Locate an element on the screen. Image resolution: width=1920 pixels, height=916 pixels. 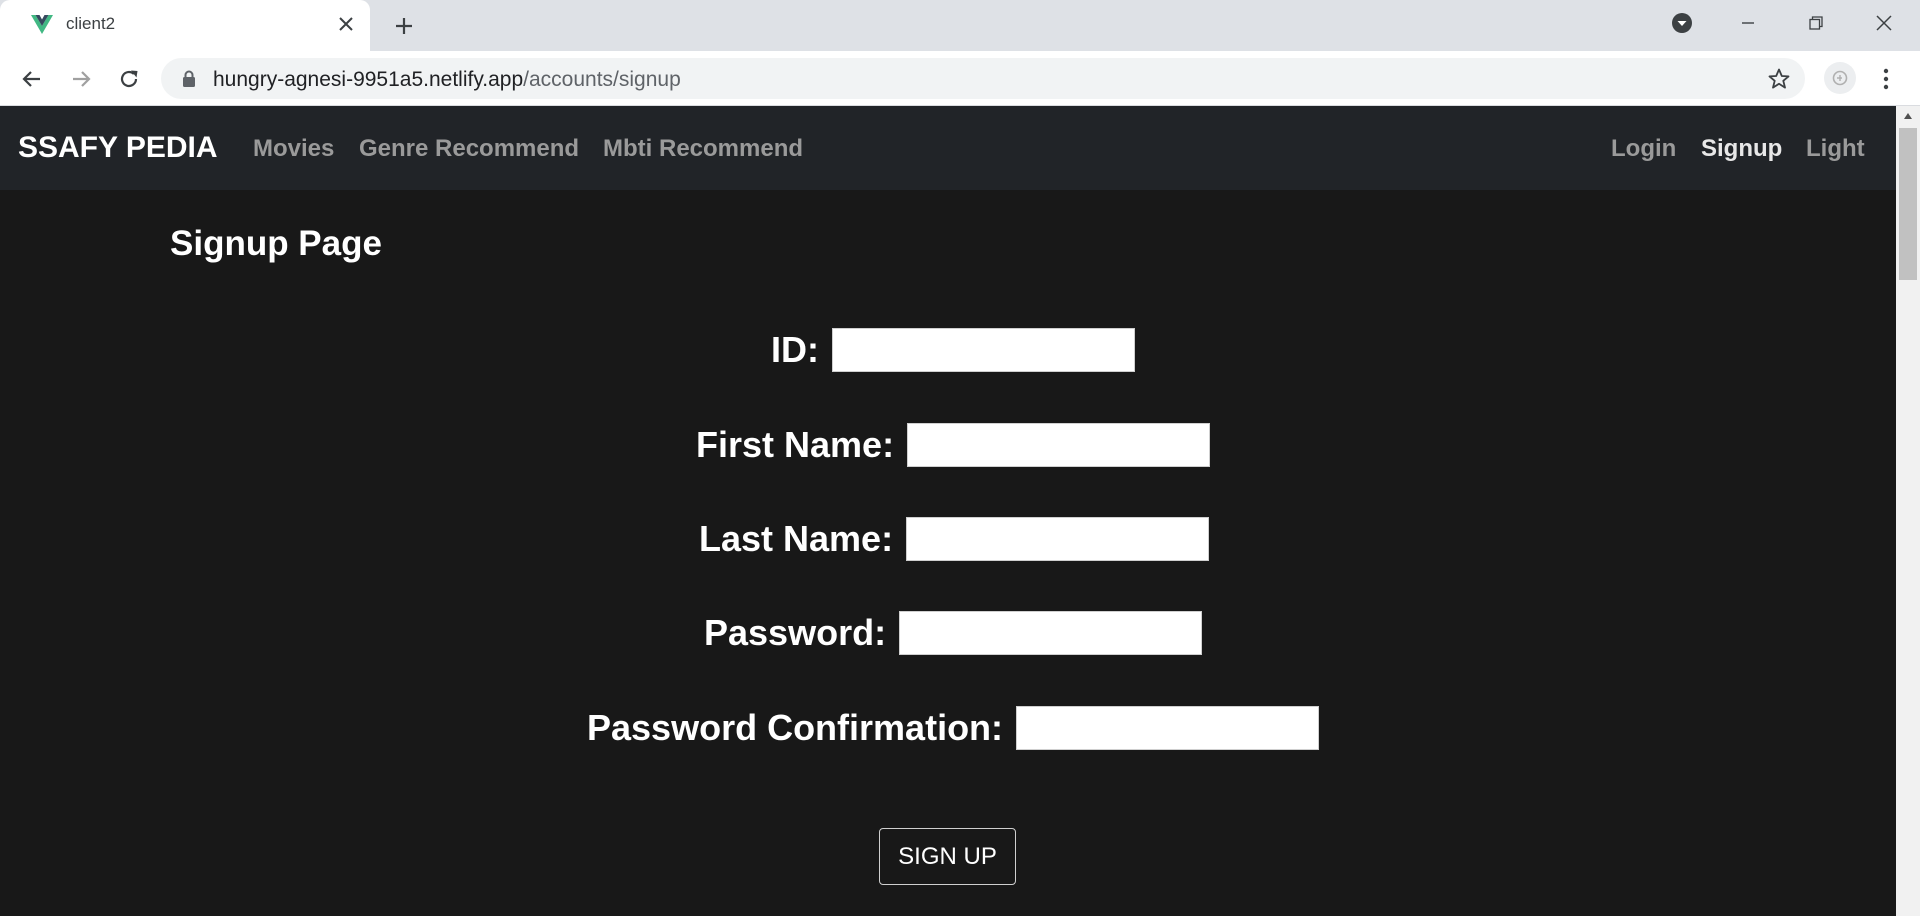
extension-icon is located at coordinates (1840, 78).